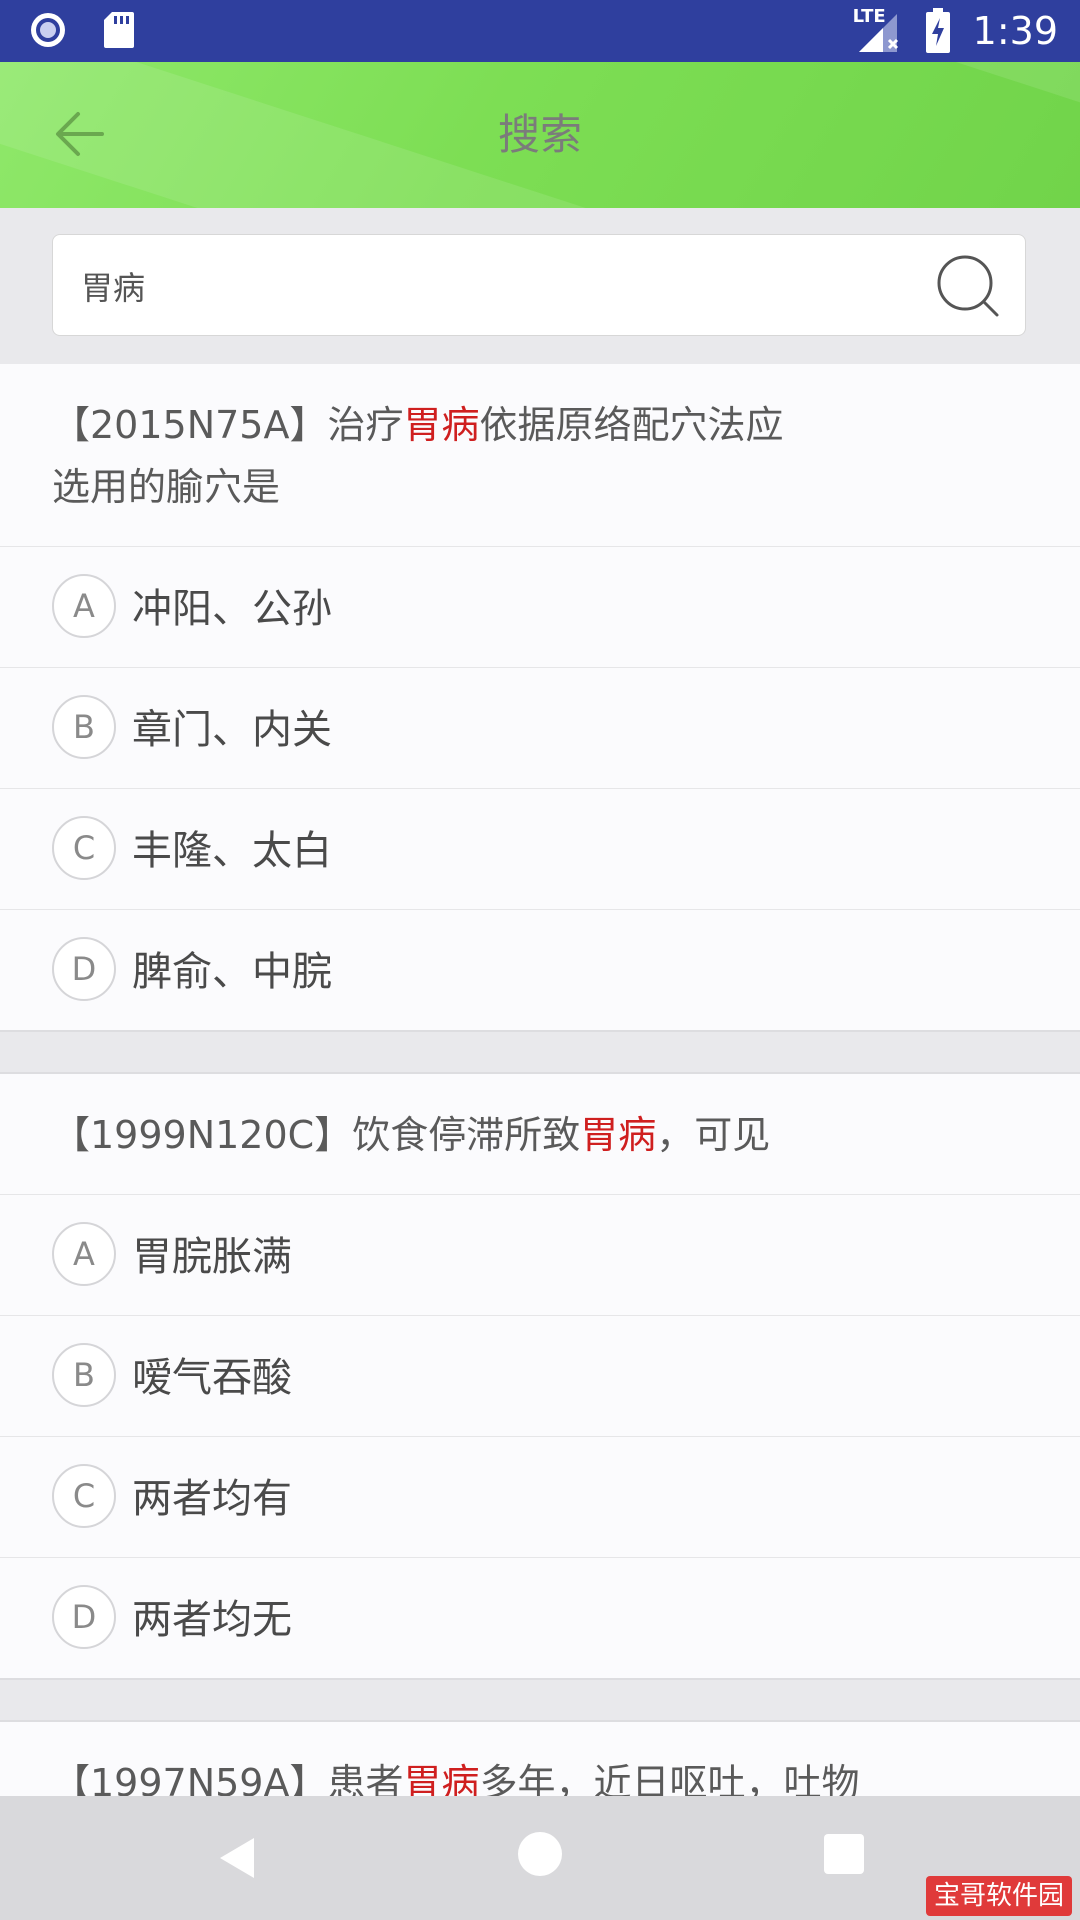 The image size is (1080, 1920). I want to click on question-stem: 【2015N75A】治疗胃病依据原络配穴法应选用的腧穴是, so click(540, 455).